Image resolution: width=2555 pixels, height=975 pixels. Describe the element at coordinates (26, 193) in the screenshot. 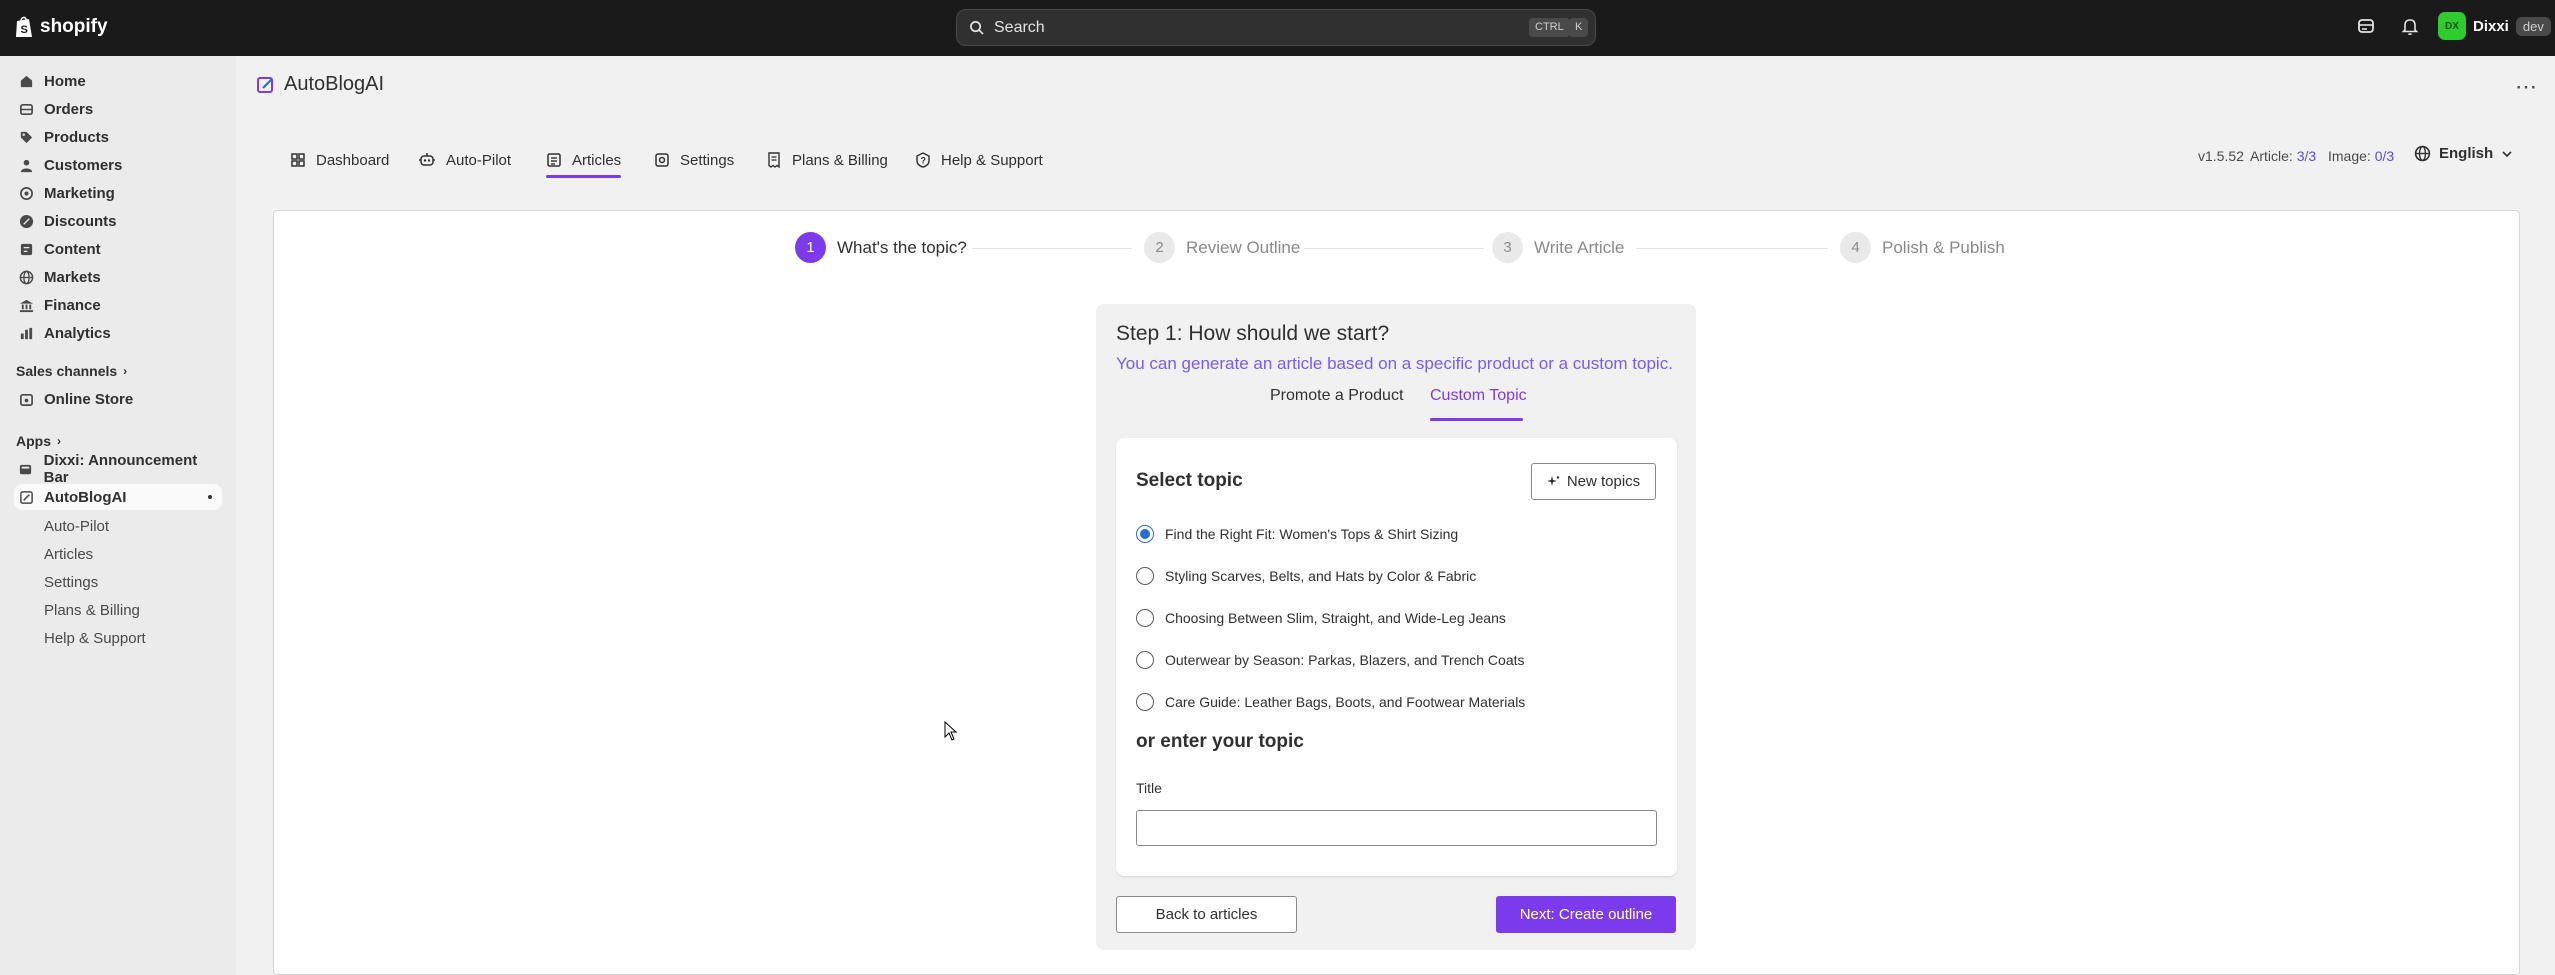

I see `target-icon` at that location.